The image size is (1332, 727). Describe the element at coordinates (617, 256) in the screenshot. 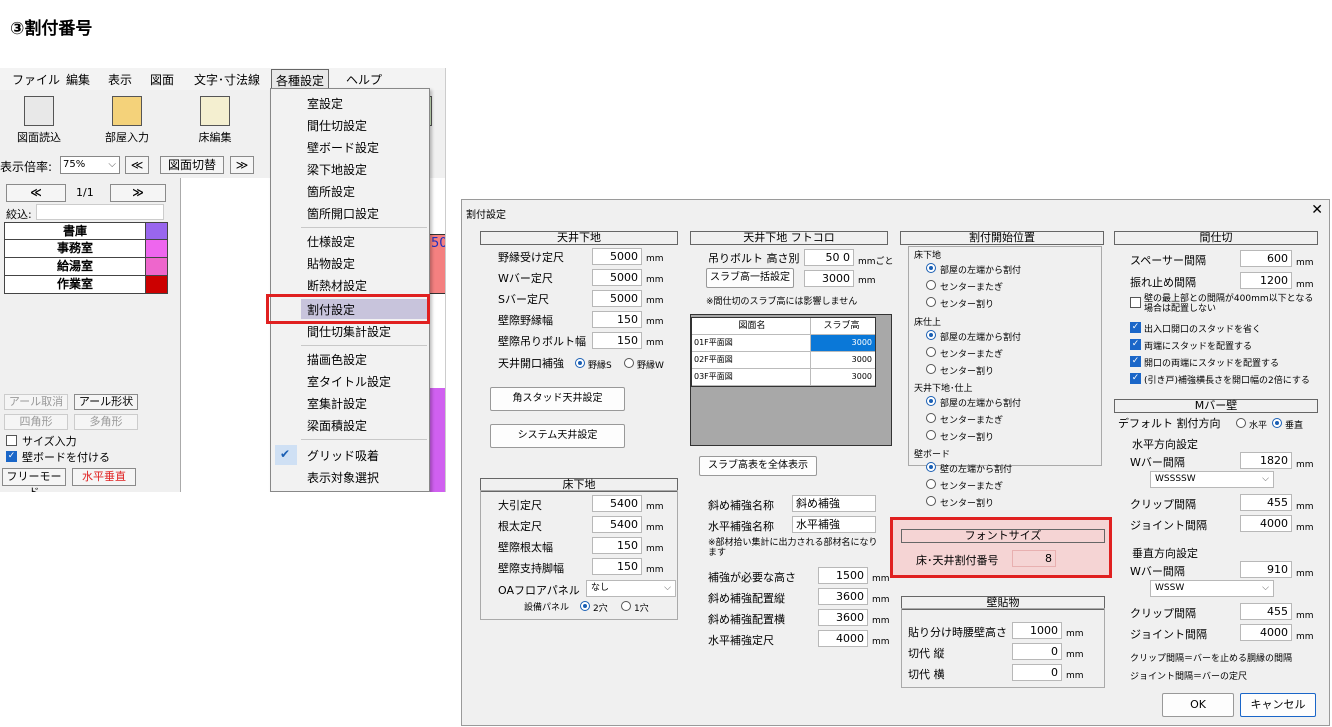

I see `nobuchi-length-field: 5000` at that location.